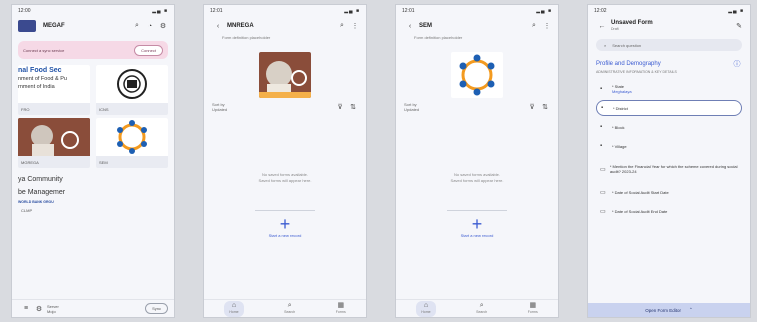 This screenshot has width=757, height=322. I want to click on section-subtitle: ADMINISTRATIVE INFORMATION & KEY DETAILS, so click(636, 72).